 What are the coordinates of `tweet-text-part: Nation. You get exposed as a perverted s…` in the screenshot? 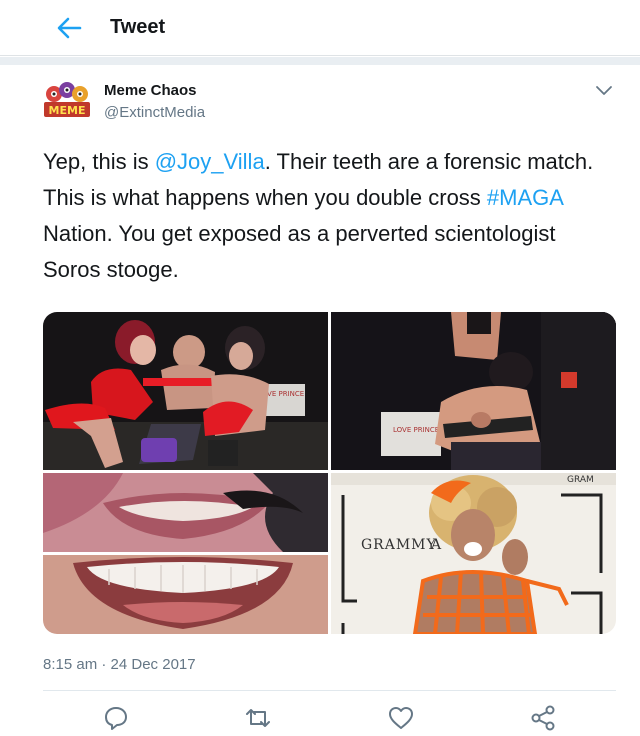 It's located at (299, 251).